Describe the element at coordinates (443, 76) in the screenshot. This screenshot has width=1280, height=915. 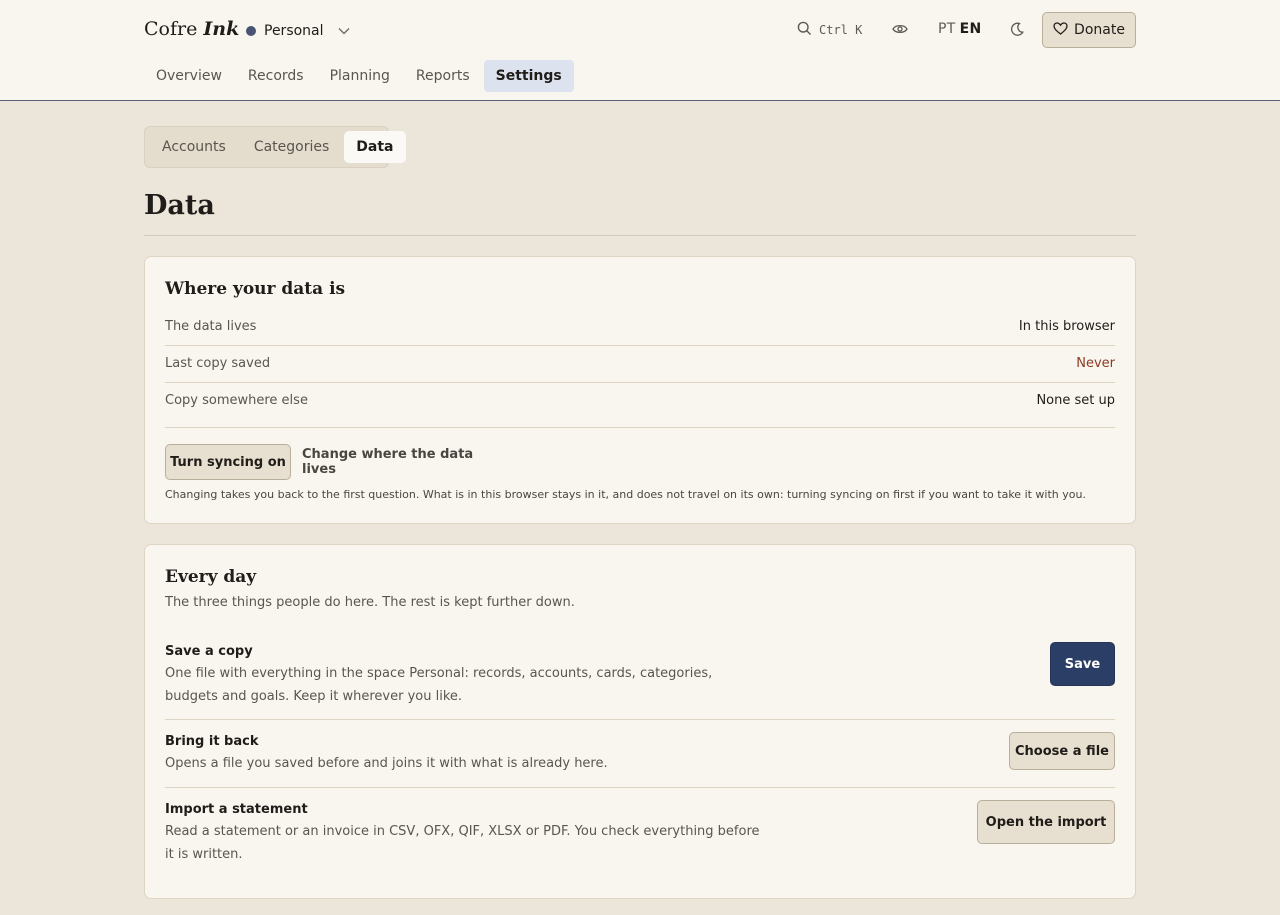
I see `nav-reports: Reports` at that location.